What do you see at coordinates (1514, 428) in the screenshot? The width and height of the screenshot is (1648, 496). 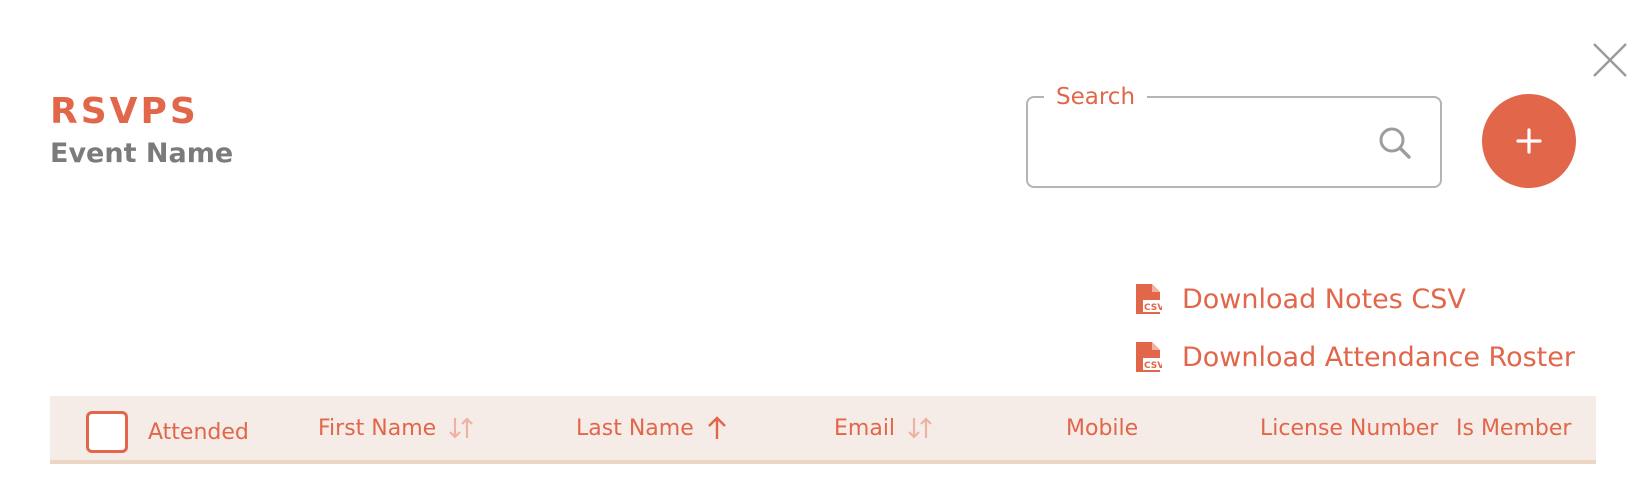 I see `column-label: Is Member` at bounding box center [1514, 428].